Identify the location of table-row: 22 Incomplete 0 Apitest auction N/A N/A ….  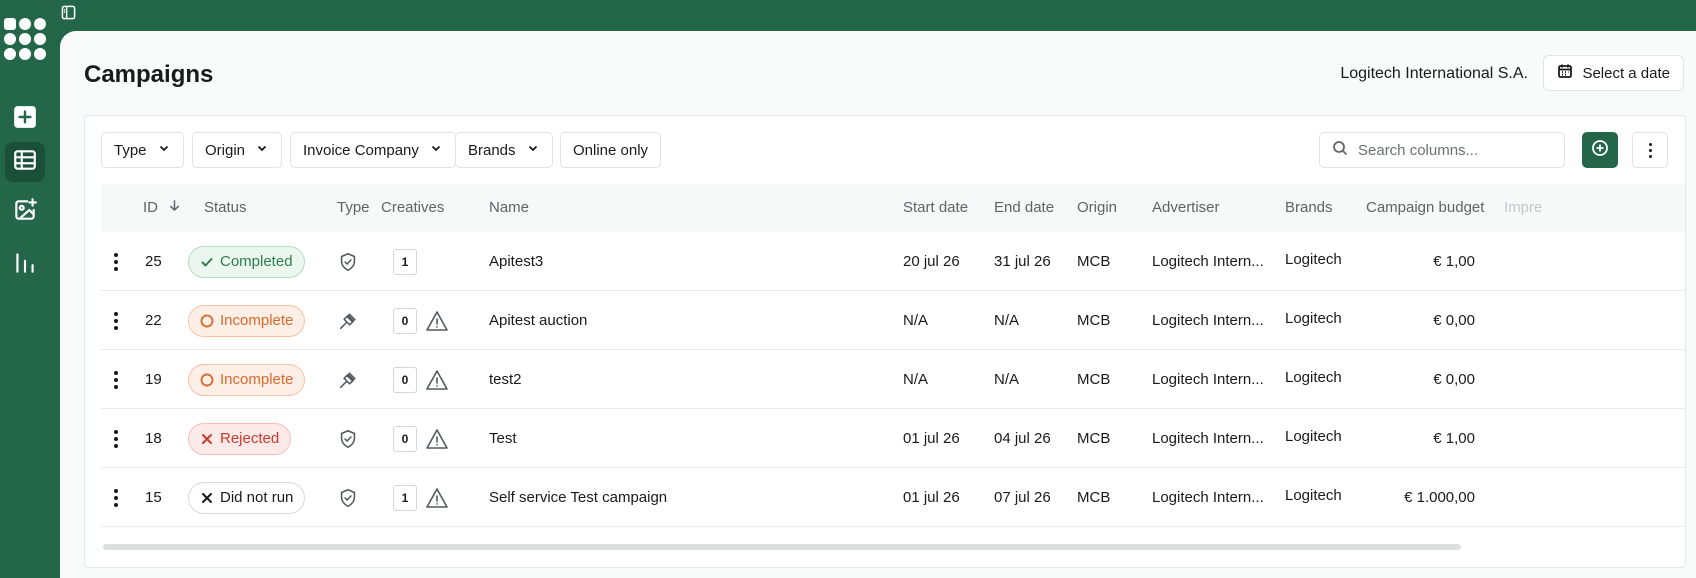
(893, 320).